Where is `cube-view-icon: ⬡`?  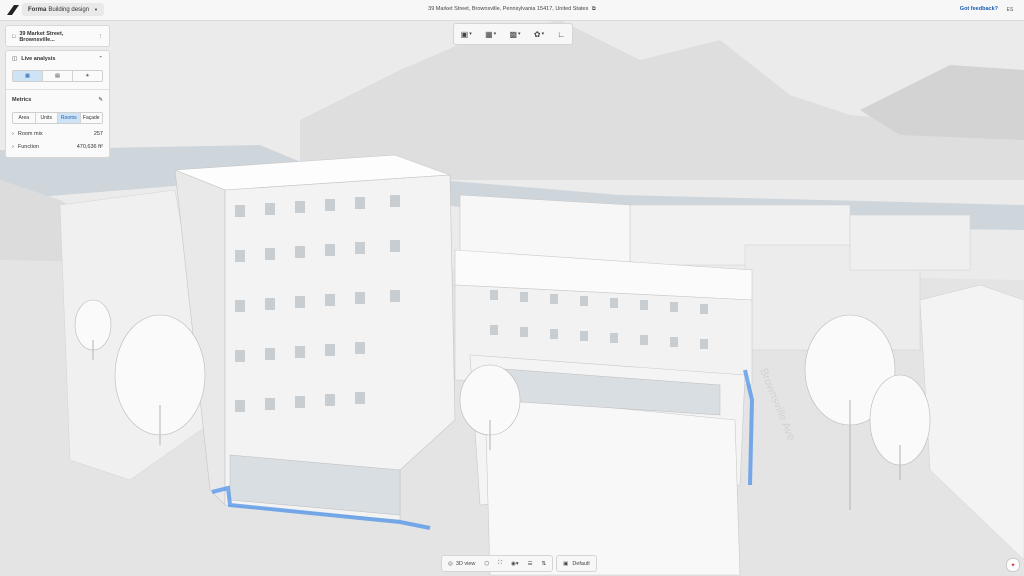
cube-view-icon: ⬡ is located at coordinates (486, 564).